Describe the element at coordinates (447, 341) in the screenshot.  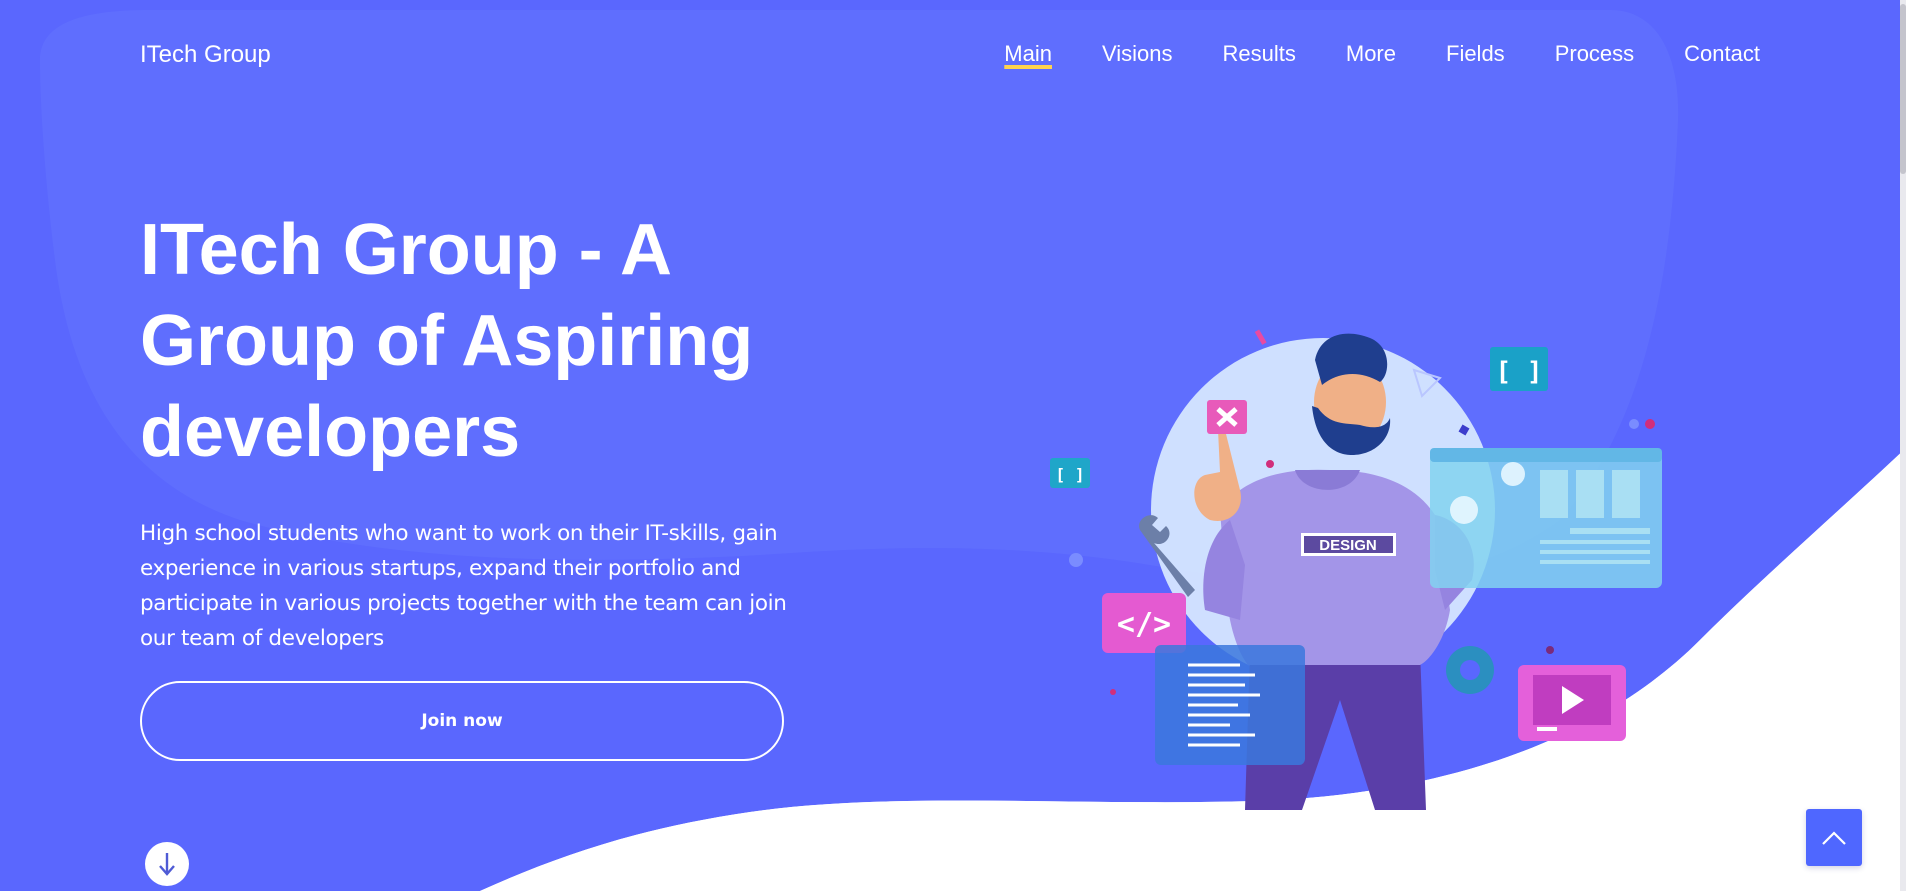
I see `hero-title-line: Group of Aspiring` at that location.